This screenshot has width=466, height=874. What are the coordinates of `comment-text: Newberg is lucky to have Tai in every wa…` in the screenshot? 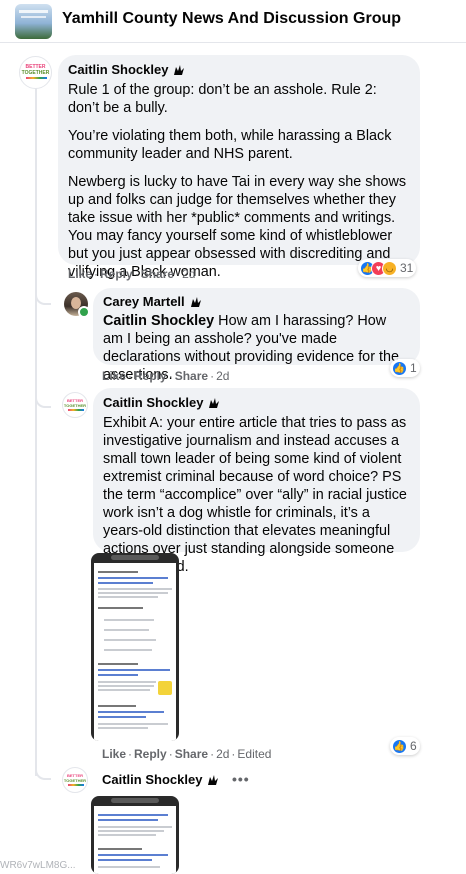 It's located at (237, 227).